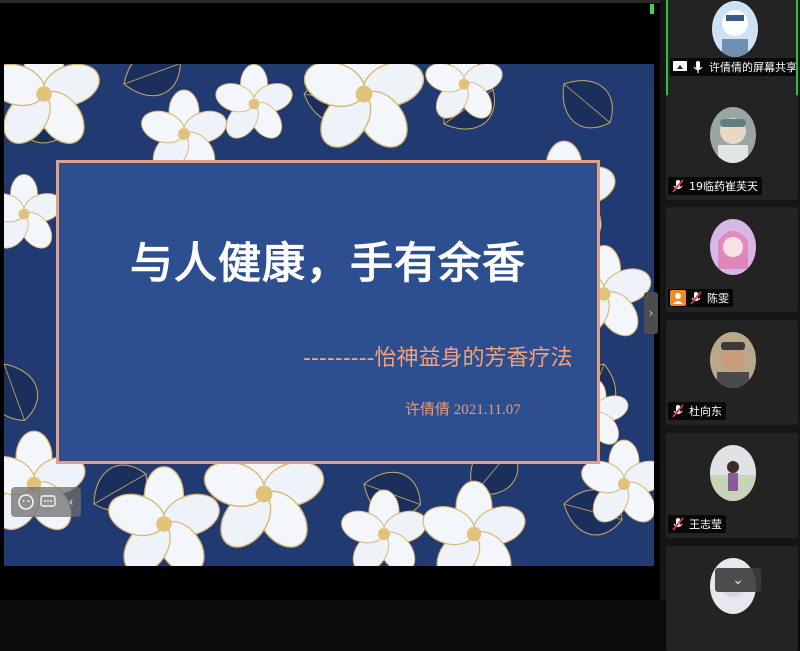 Image resolution: width=800 pixels, height=651 pixels. Describe the element at coordinates (438, 358) in the screenshot. I see `slide-subtitle: ---------怡神益身的芳香疗法` at that location.